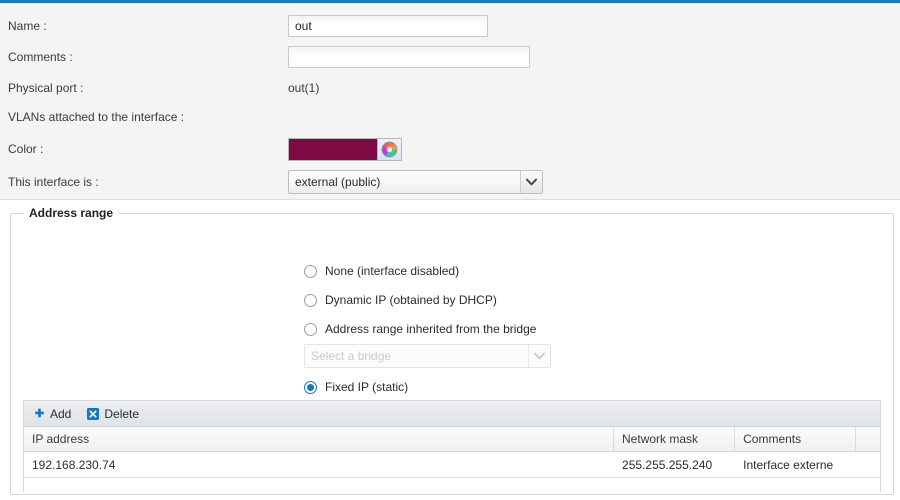  What do you see at coordinates (795, 464) in the screenshot?
I see `cell-comments: Interface externe` at bounding box center [795, 464].